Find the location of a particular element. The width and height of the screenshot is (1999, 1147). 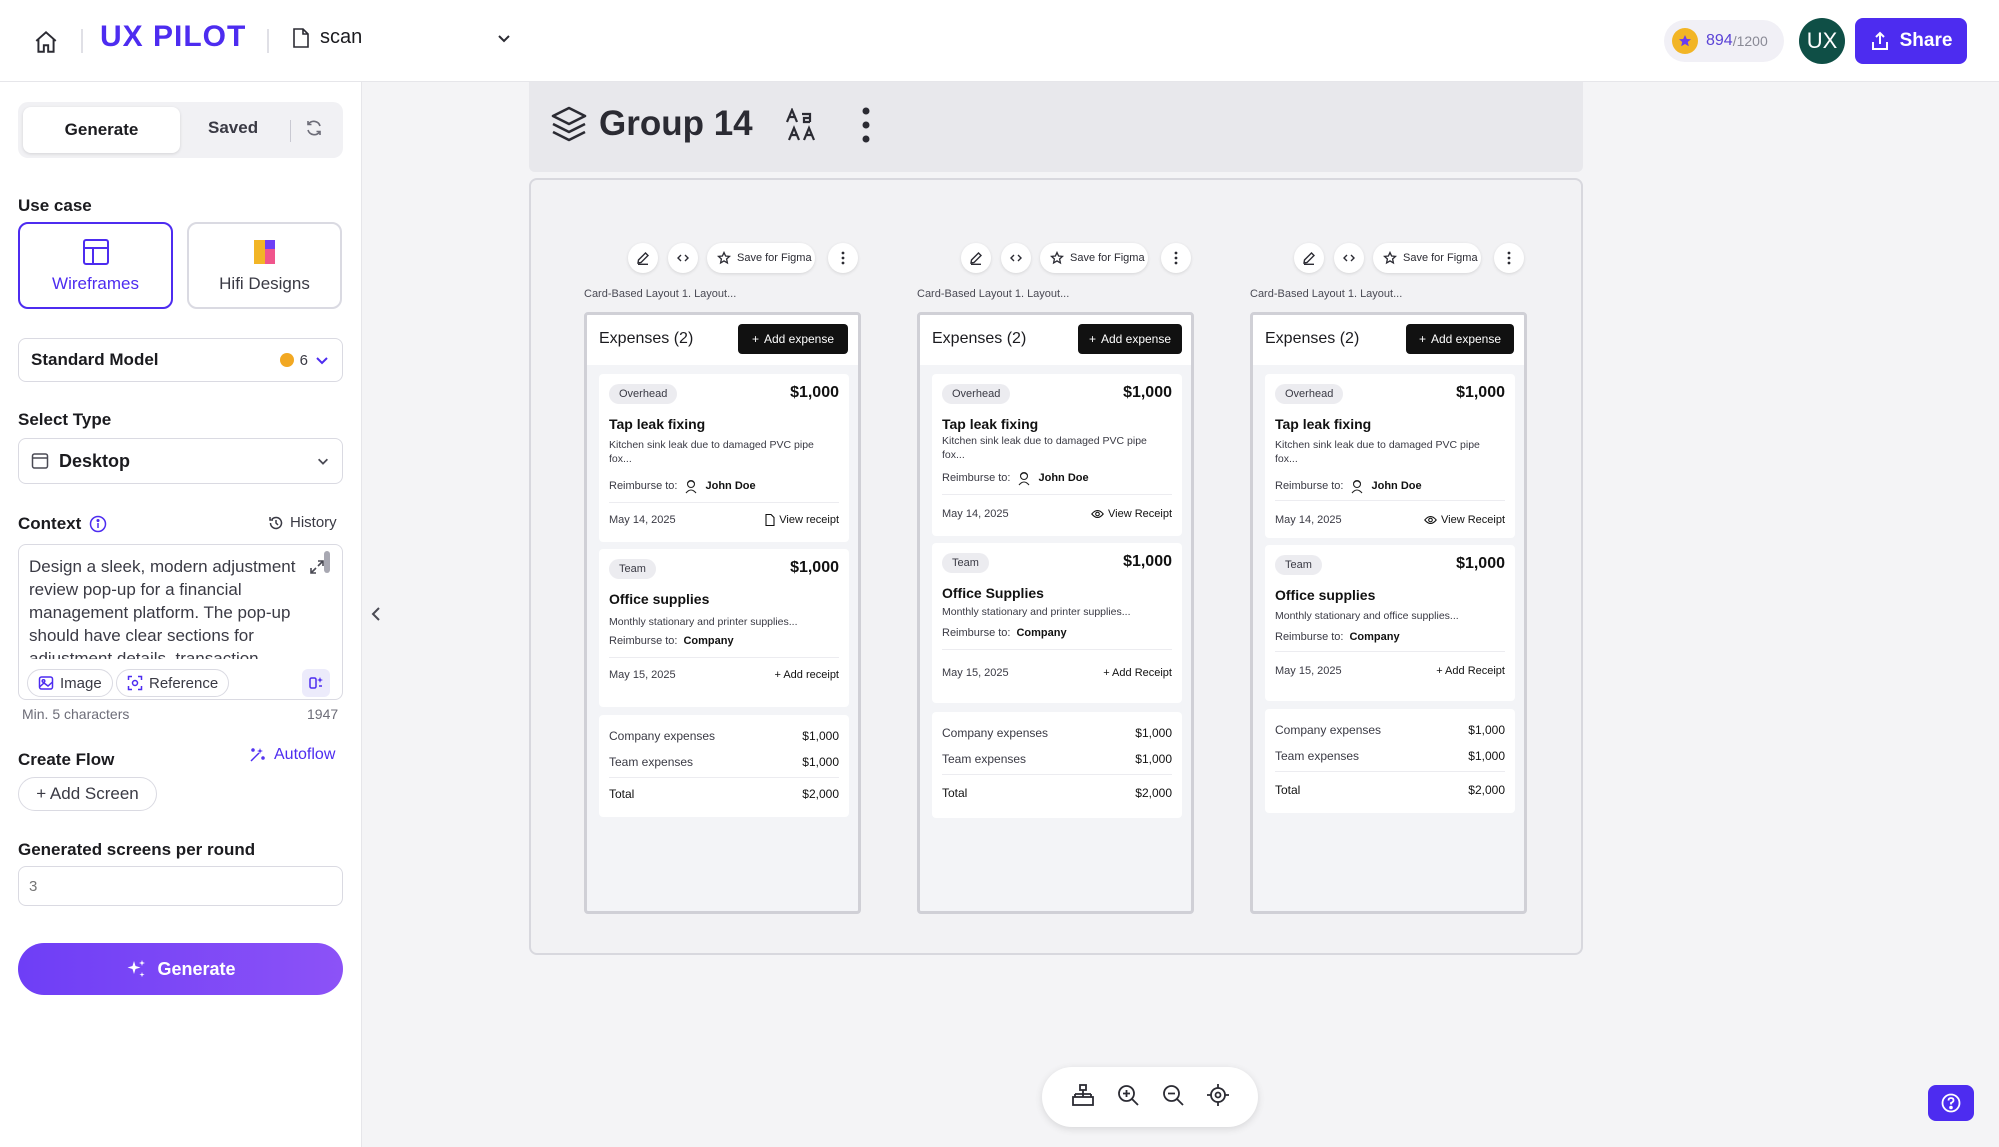

credits-max: /1200 is located at coordinates (1750, 41).